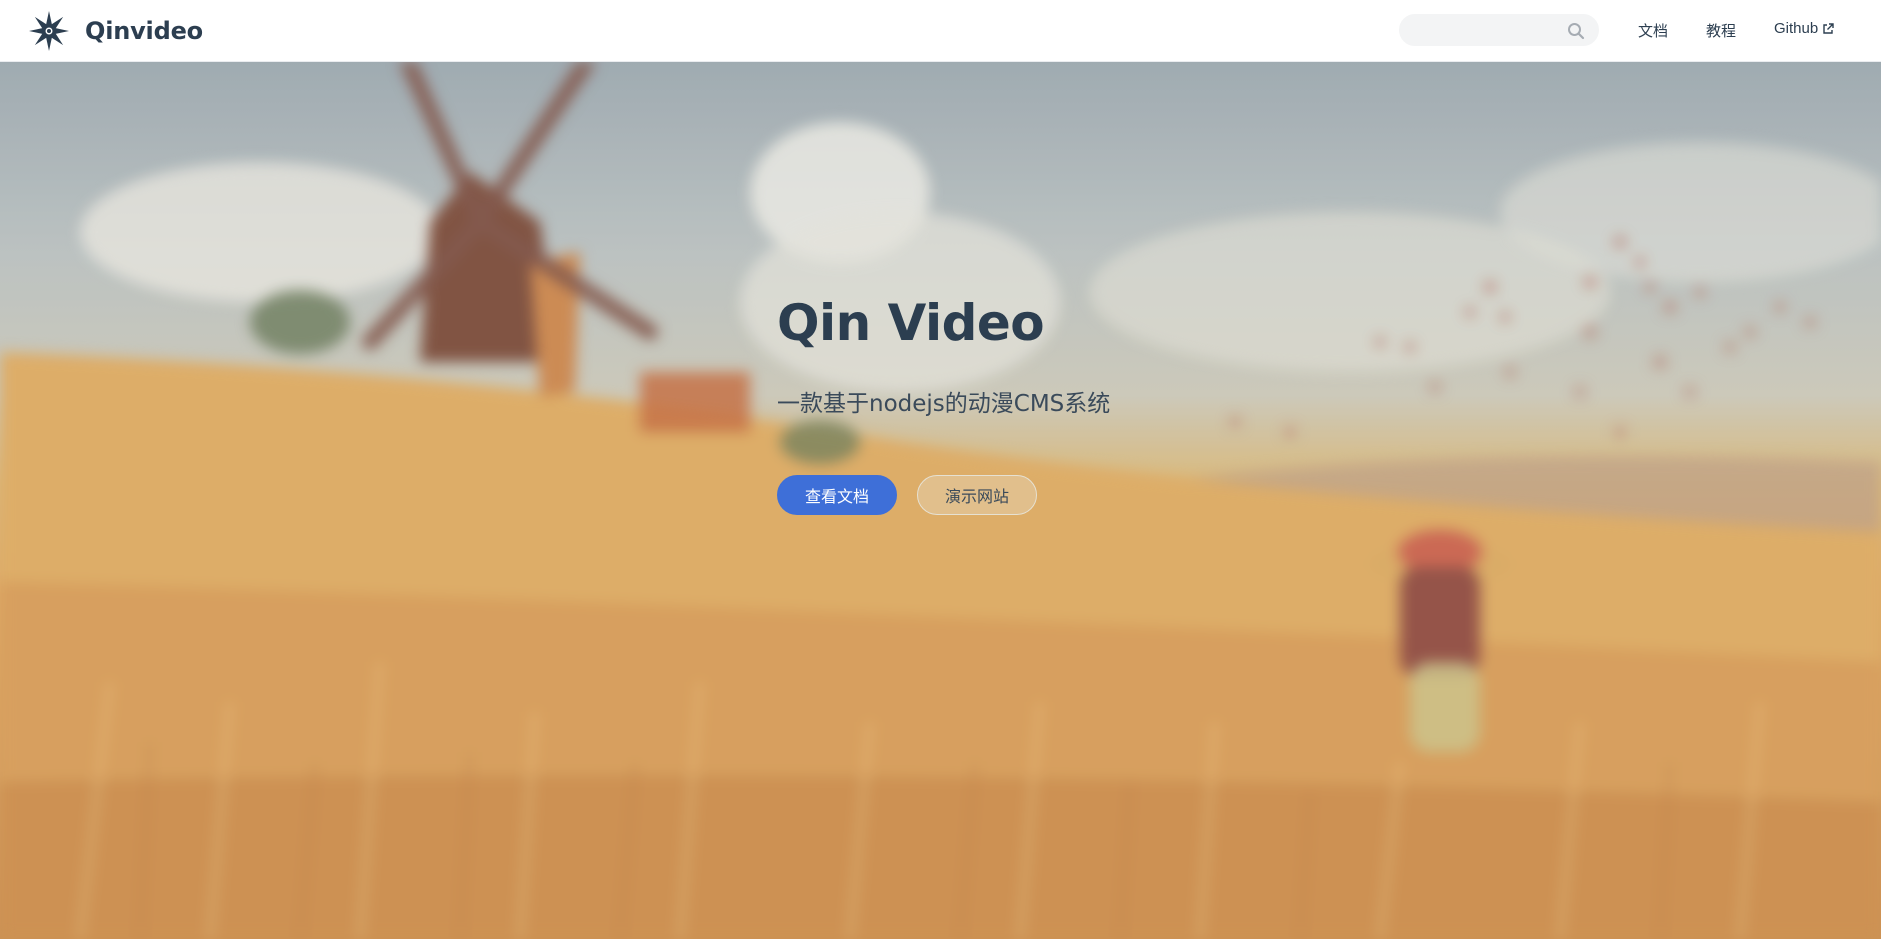  What do you see at coordinates (49, 31) in the screenshot?
I see `star-logo-icon` at bounding box center [49, 31].